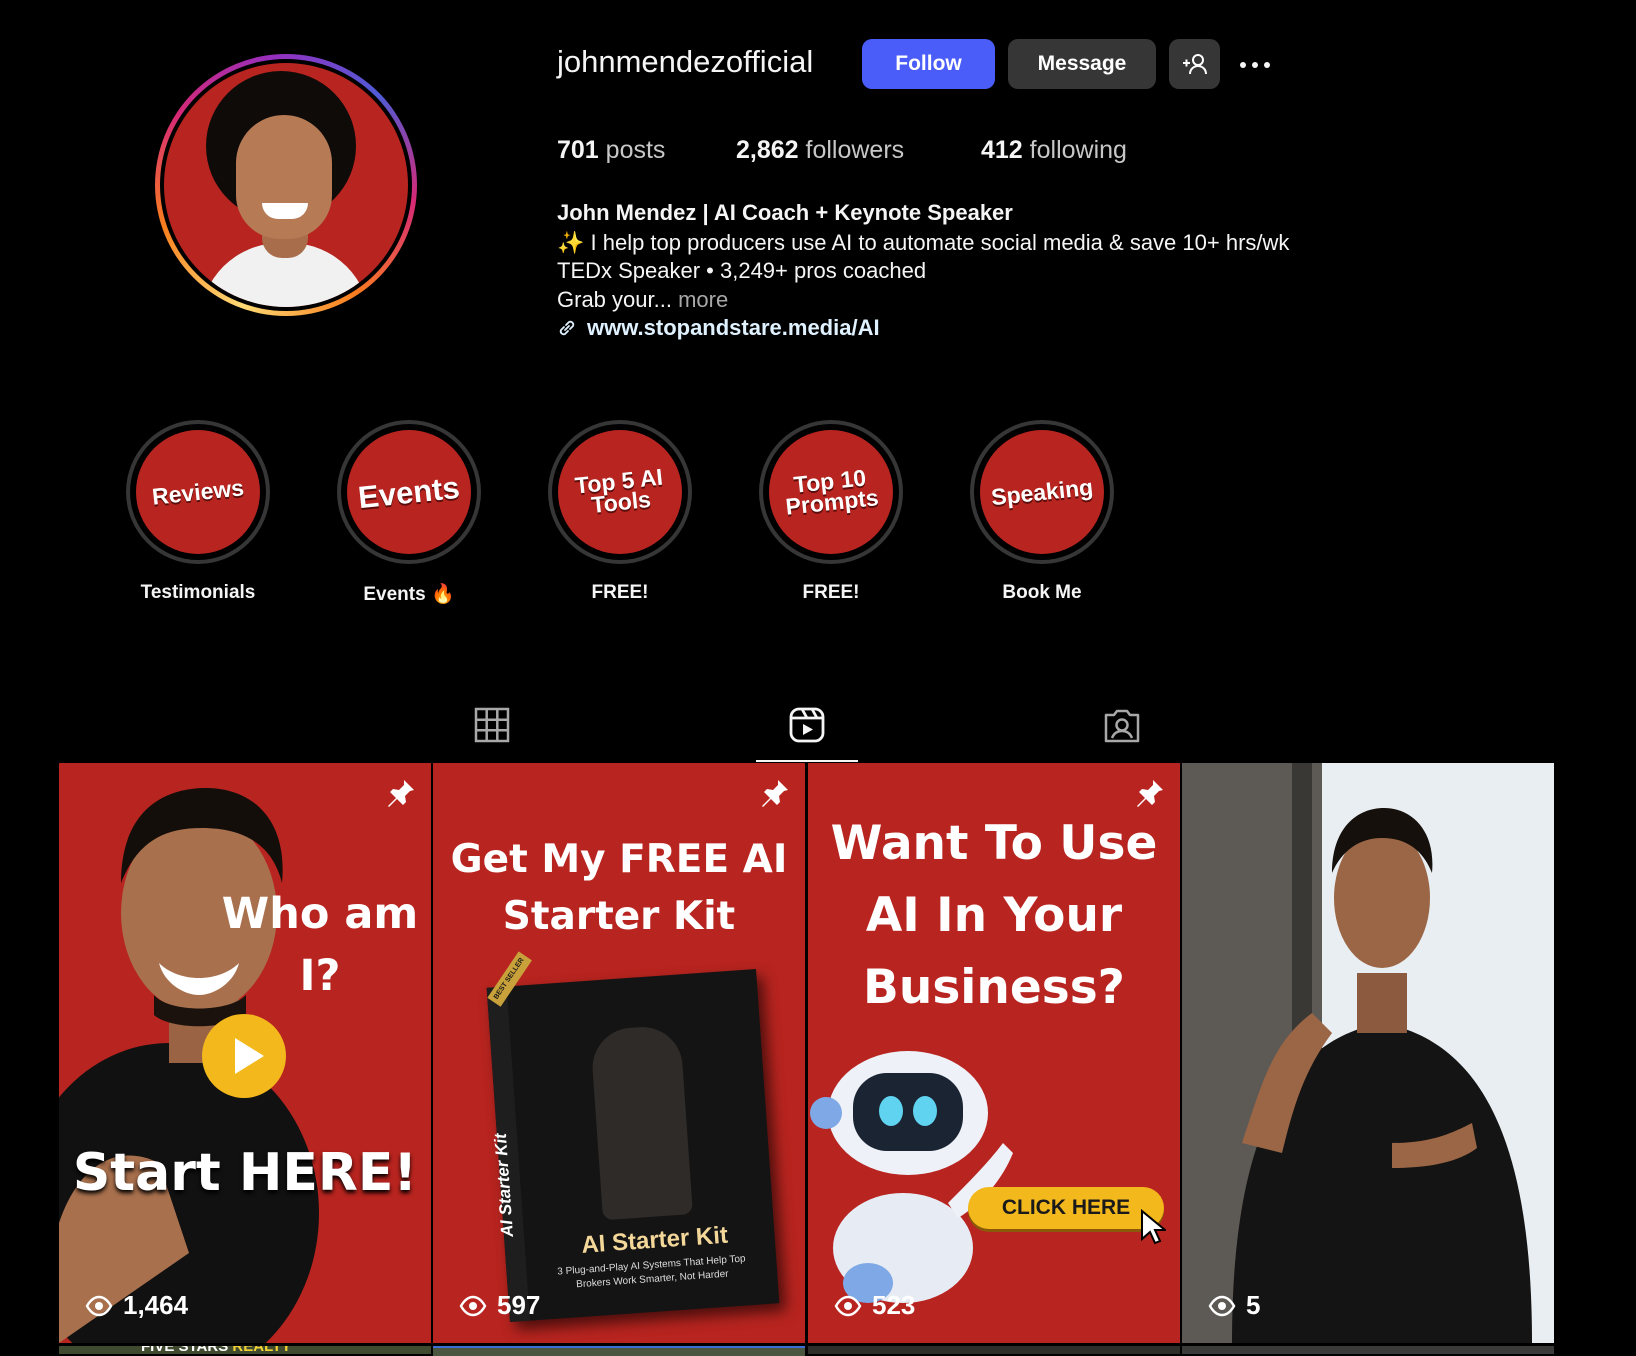  What do you see at coordinates (261, 1350) in the screenshot?
I see `row2-text-accent: REALTY` at bounding box center [261, 1350].